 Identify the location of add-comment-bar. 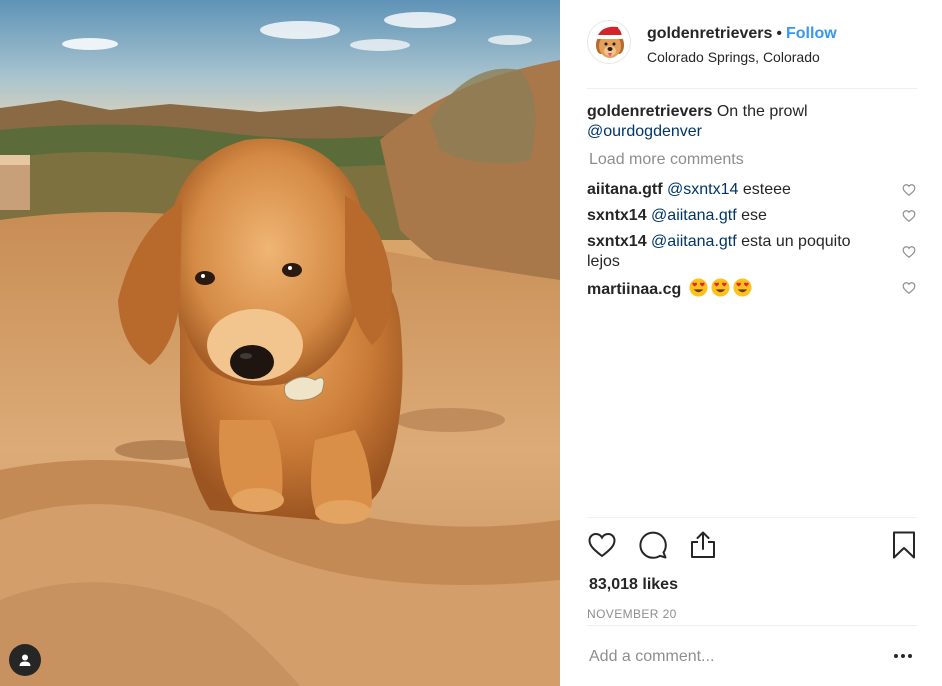
(752, 655).